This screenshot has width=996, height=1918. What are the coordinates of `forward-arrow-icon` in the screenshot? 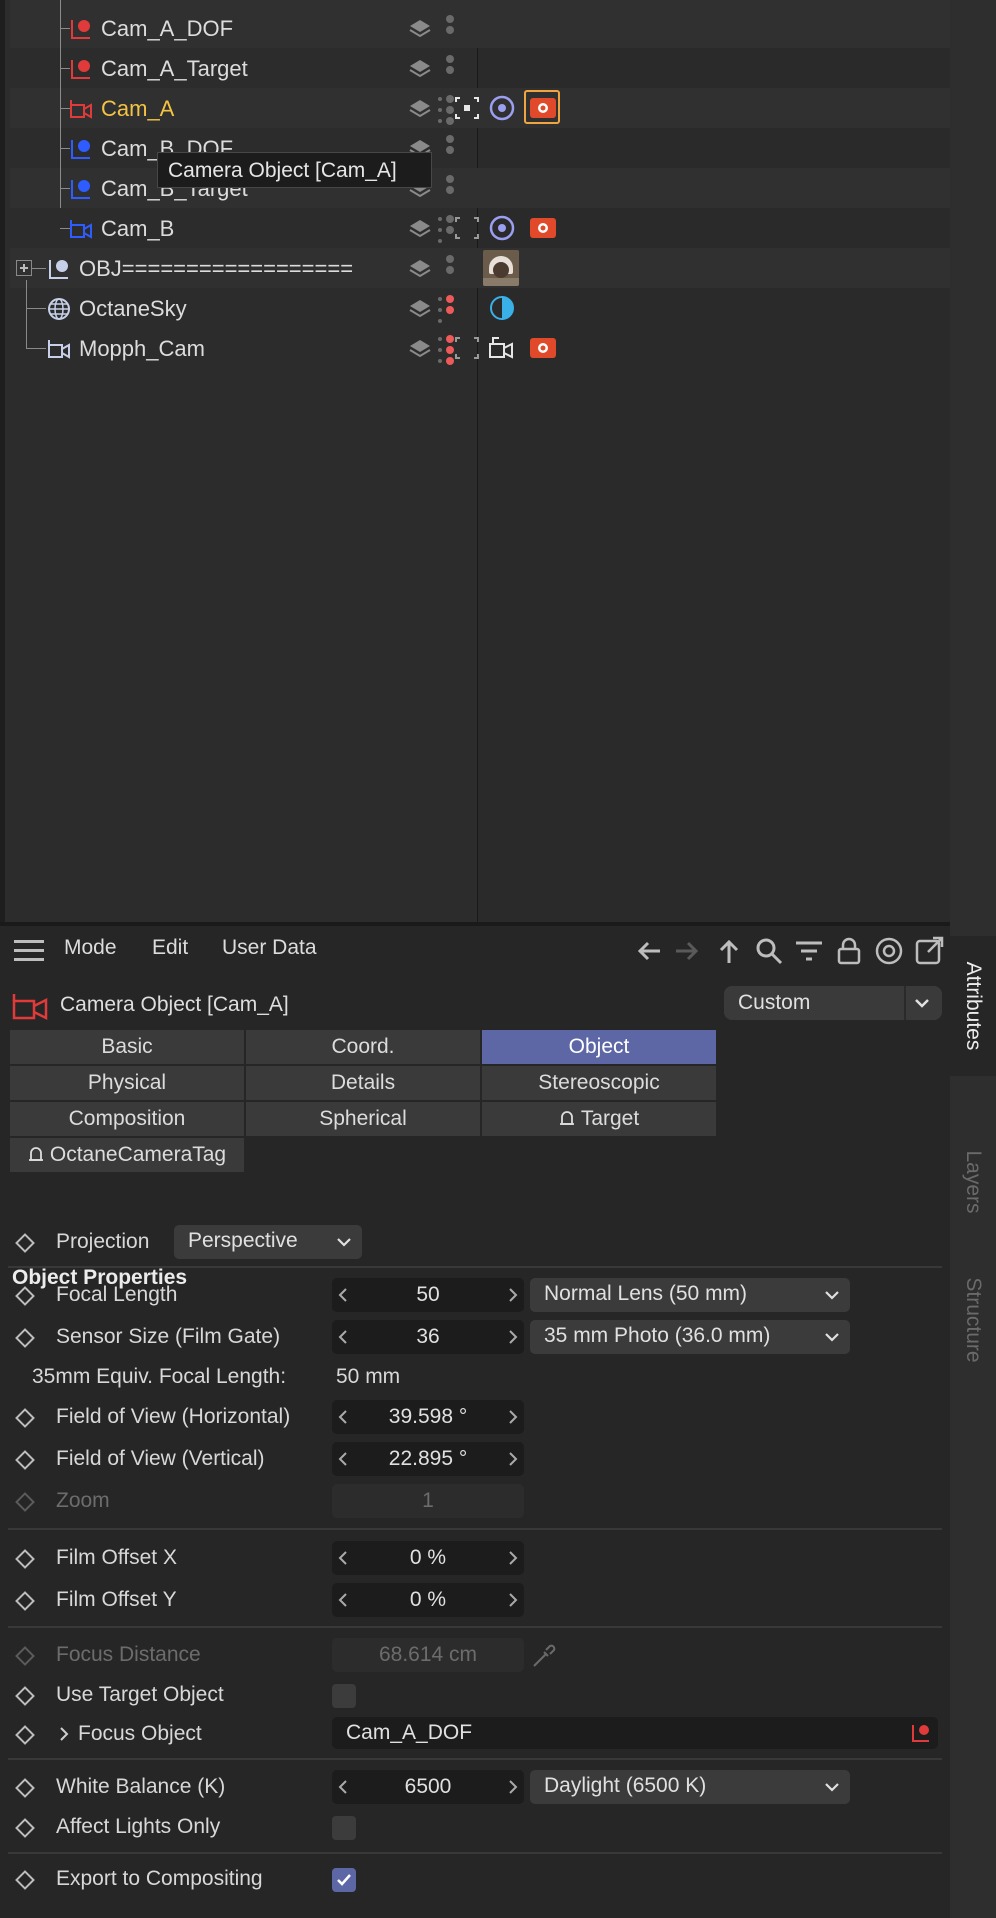 It's located at (687, 951).